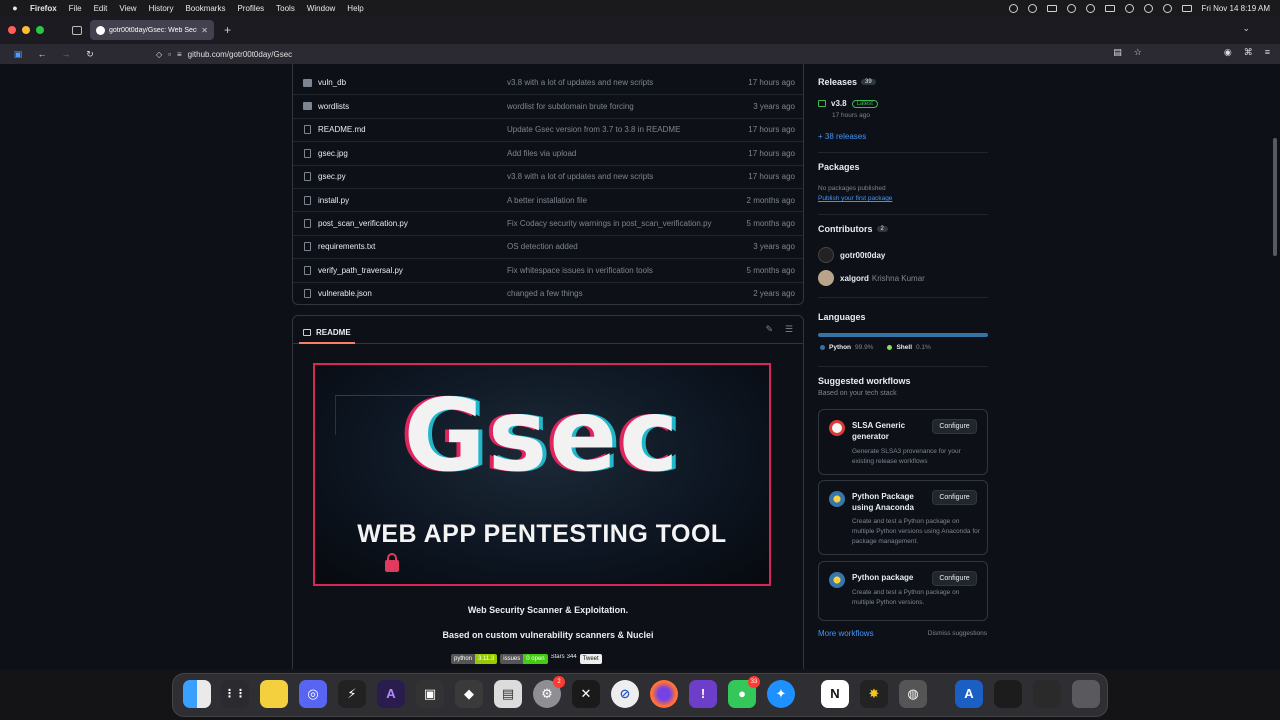  I want to click on record-icon, so click(1013, 8).